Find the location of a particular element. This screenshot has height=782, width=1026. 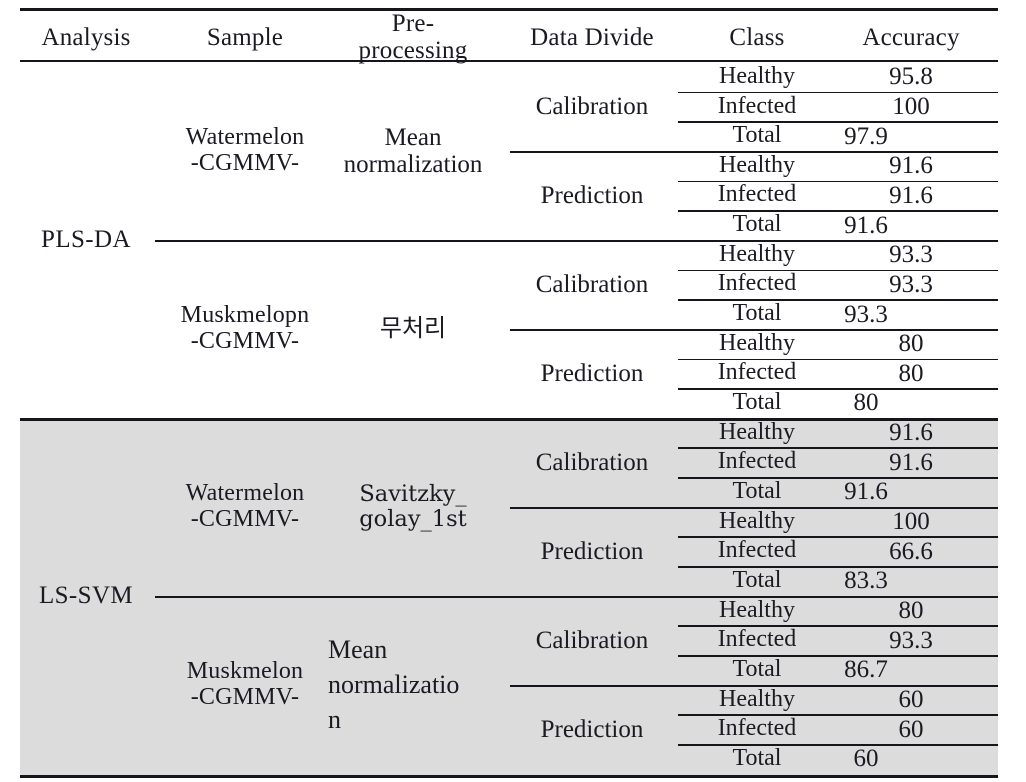

accuracy-value: 83.3 is located at coordinates (866, 581).